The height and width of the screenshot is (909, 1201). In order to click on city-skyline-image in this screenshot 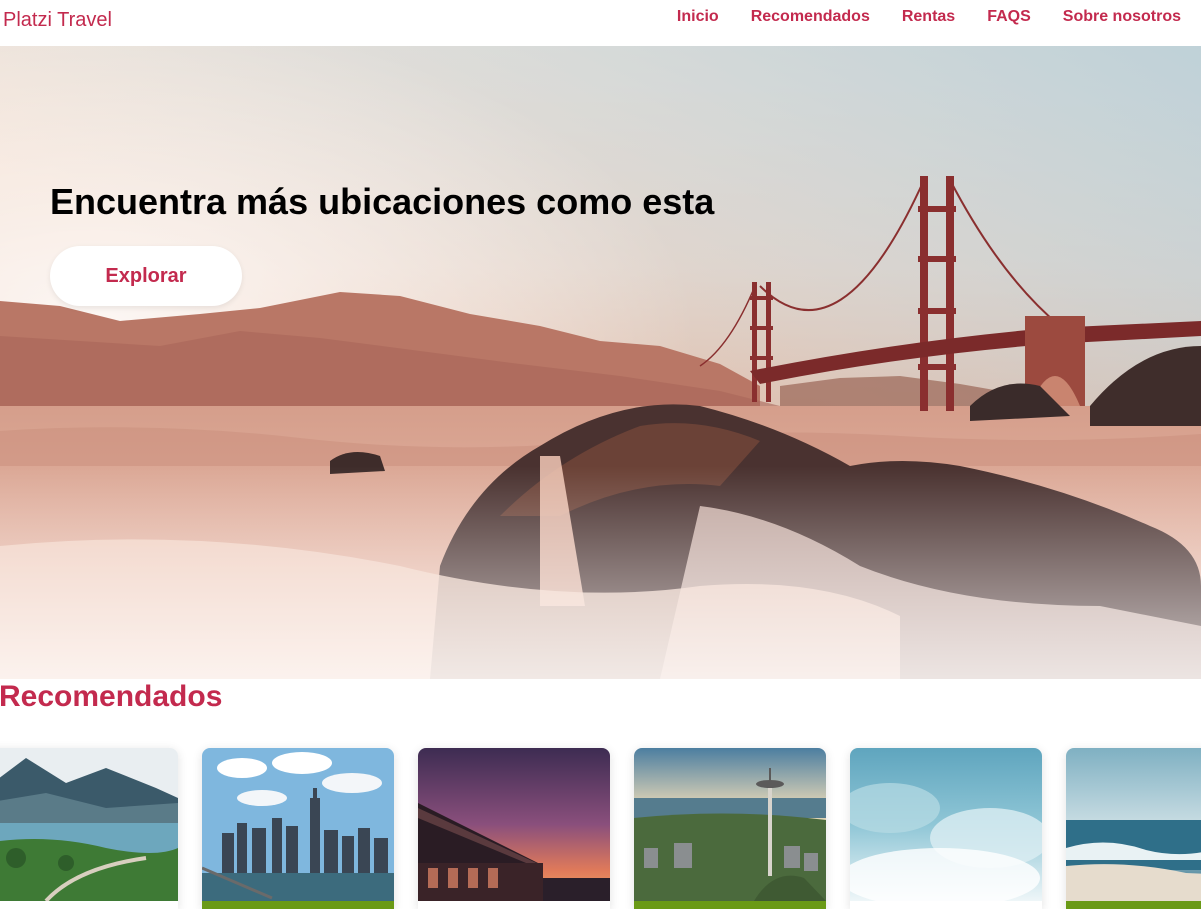, I will do `click(298, 824)`.